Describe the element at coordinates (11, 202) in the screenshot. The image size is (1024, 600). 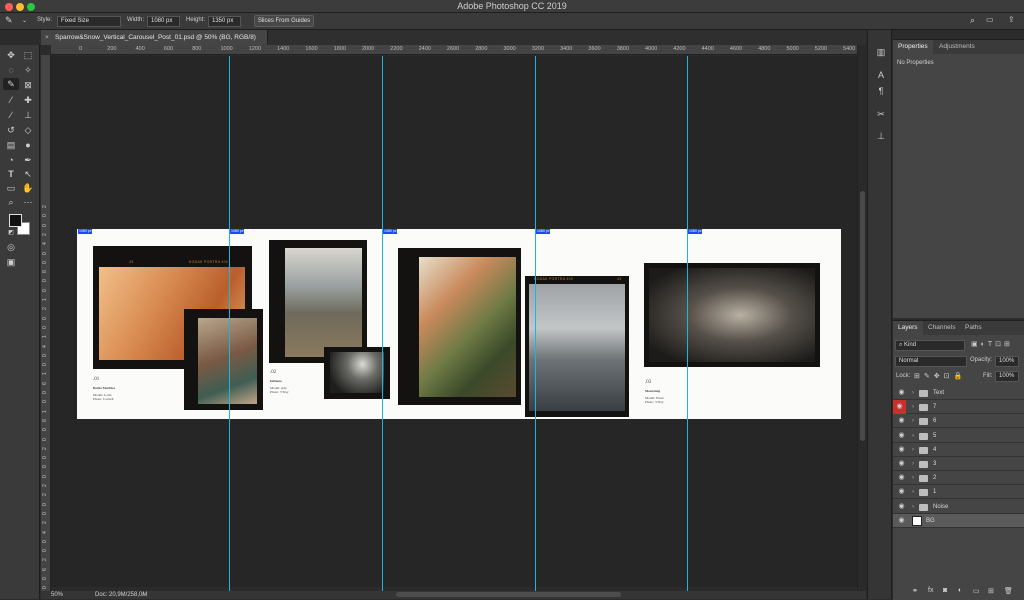
I see `zoom-tool-icon: ⌕` at that location.